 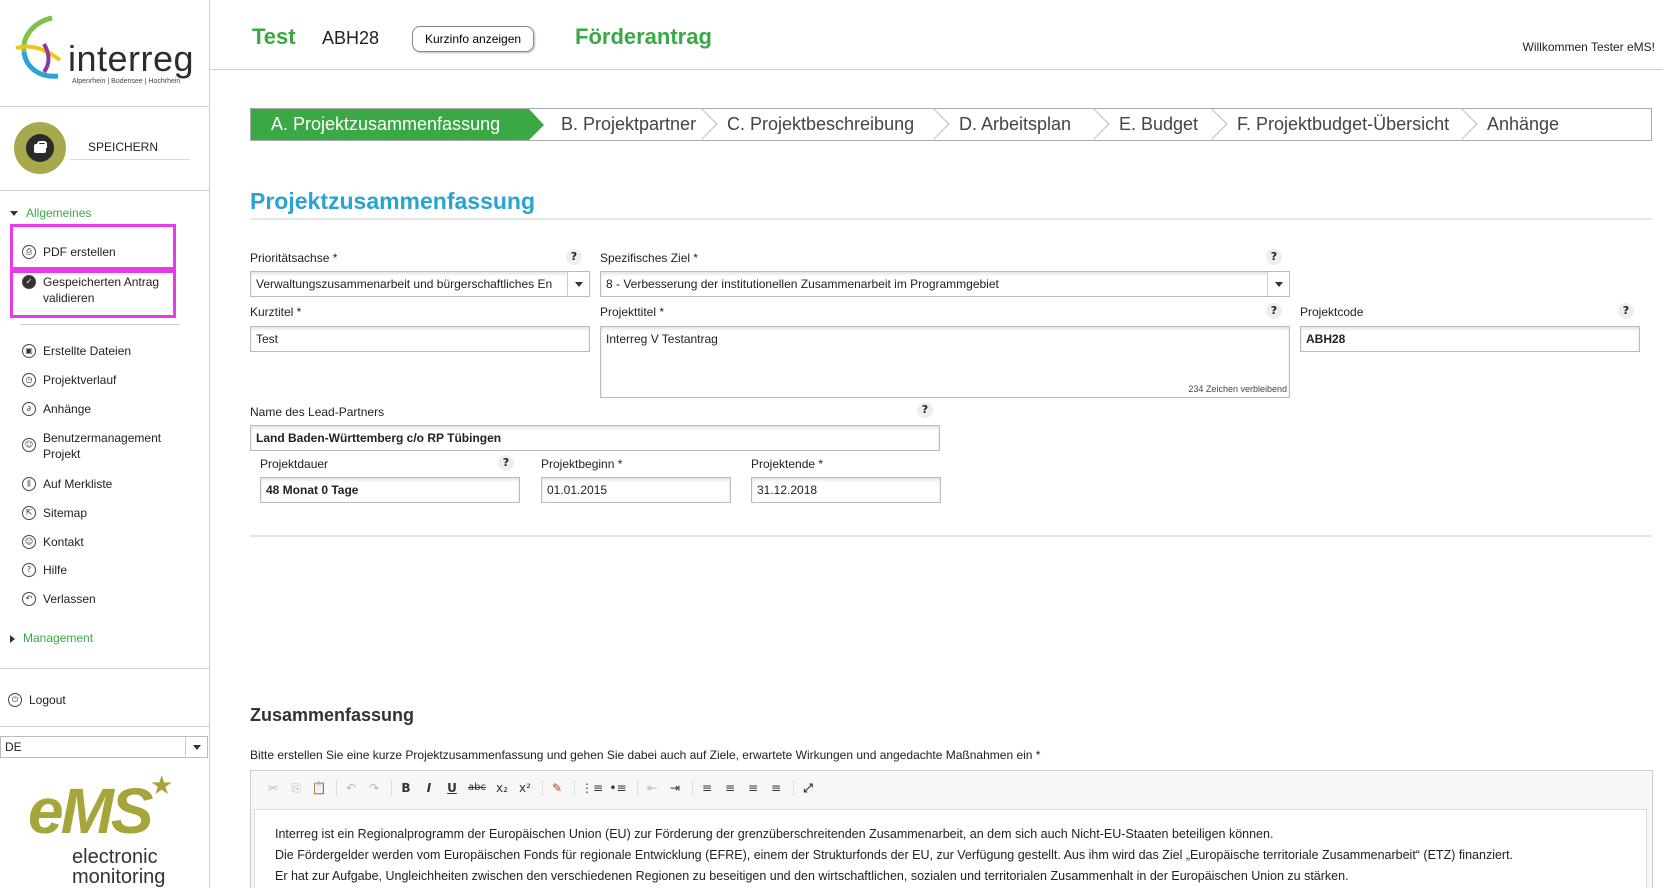 I want to click on spezifisches-ziel-label: Spezifisches Ziel *, so click(x=649, y=258).